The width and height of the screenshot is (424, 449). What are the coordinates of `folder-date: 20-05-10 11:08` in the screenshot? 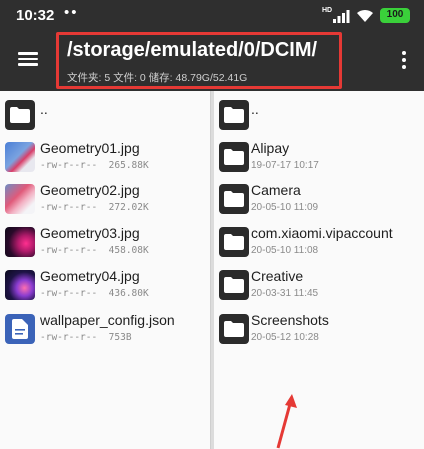 It's located at (285, 250).